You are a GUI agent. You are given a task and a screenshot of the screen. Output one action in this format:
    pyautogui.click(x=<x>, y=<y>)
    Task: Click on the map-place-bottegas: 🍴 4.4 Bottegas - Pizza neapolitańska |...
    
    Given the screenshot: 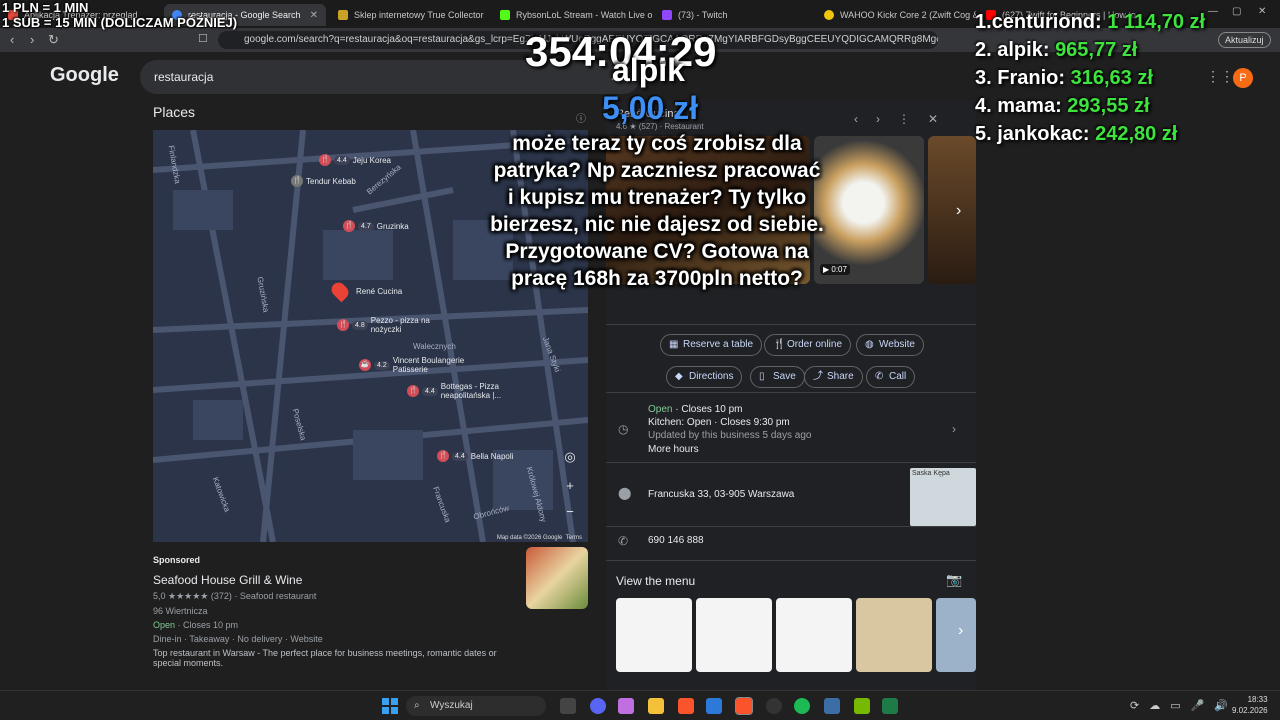 What is the action you would take?
    pyautogui.click(x=469, y=391)
    